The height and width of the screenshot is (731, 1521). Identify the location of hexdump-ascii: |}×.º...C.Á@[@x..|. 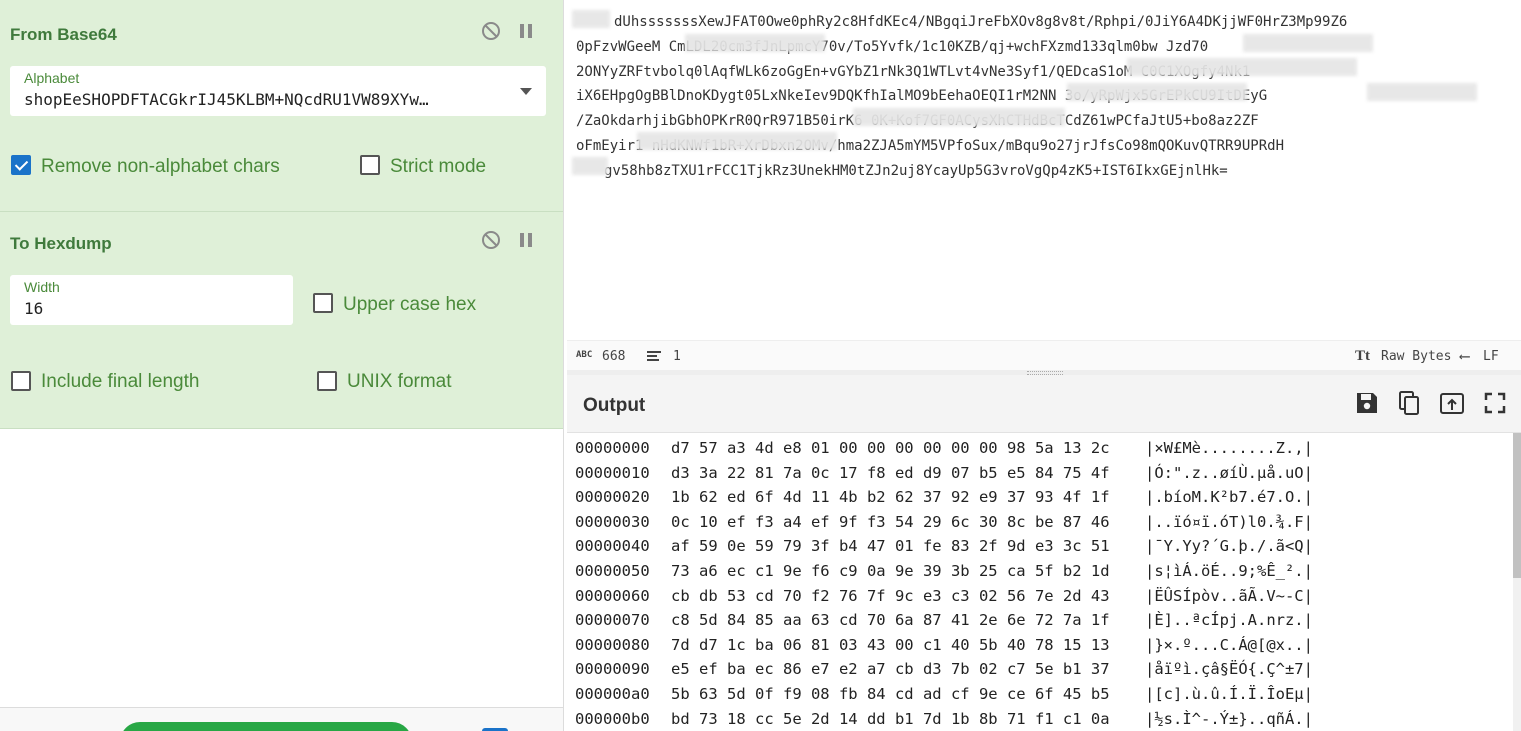
(1229, 644).